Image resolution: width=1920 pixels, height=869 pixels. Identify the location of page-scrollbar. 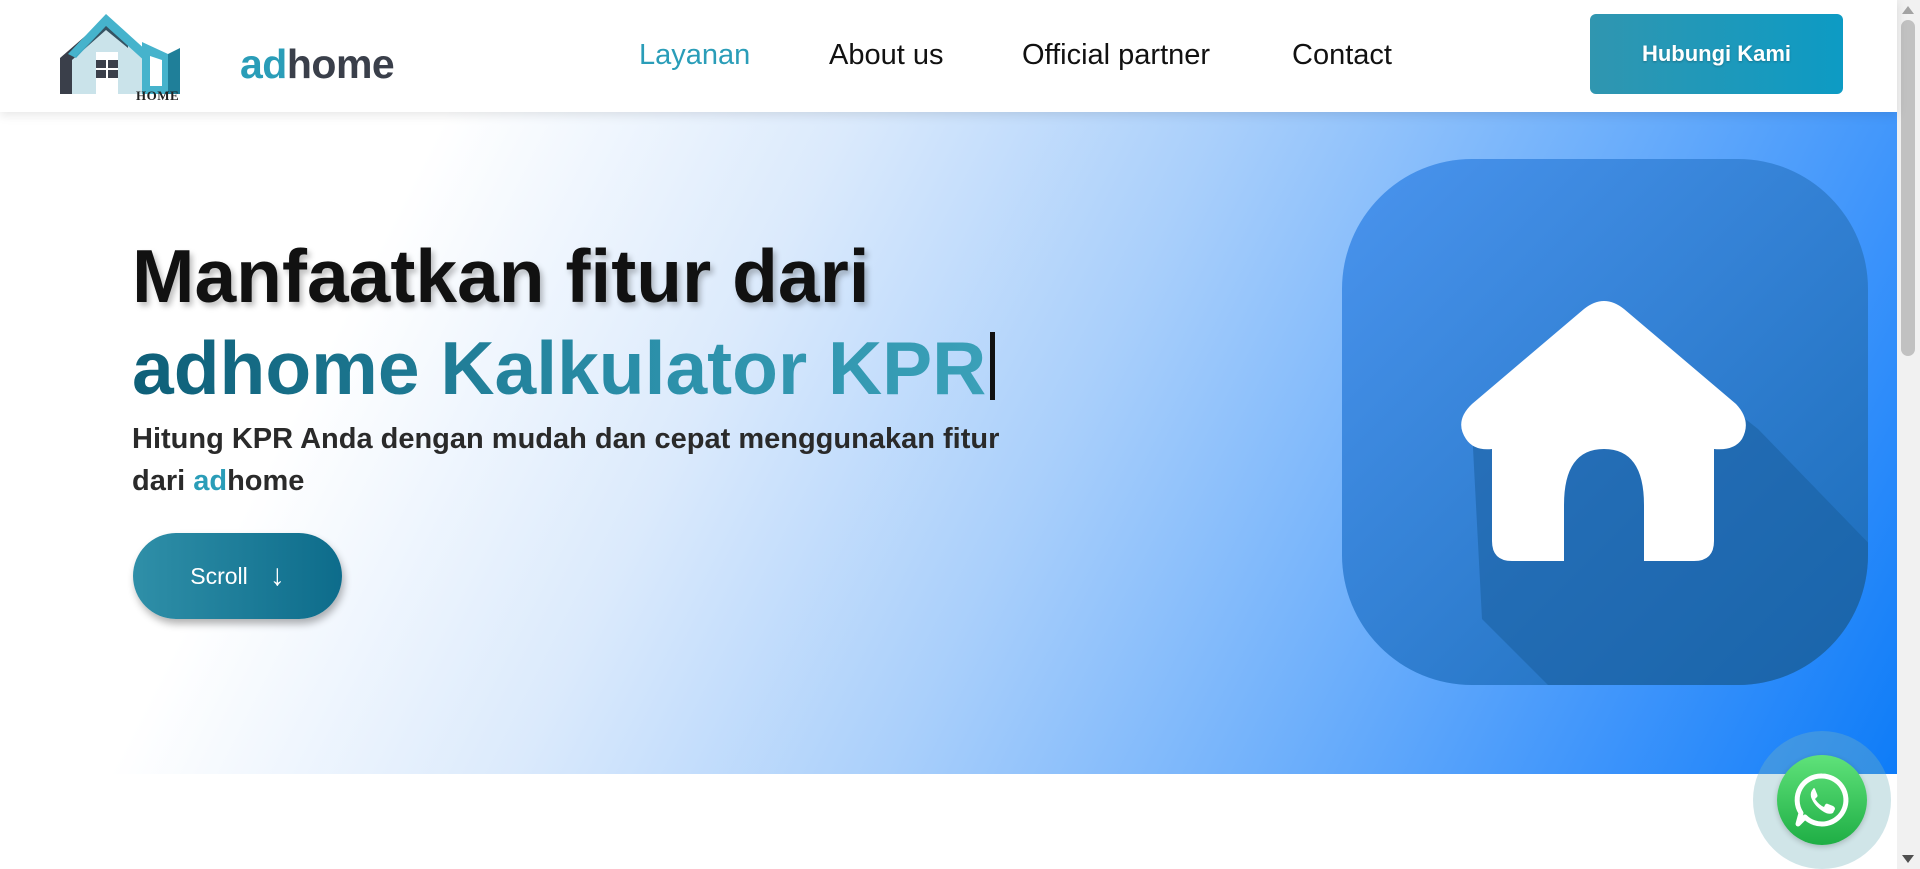
(1908, 434).